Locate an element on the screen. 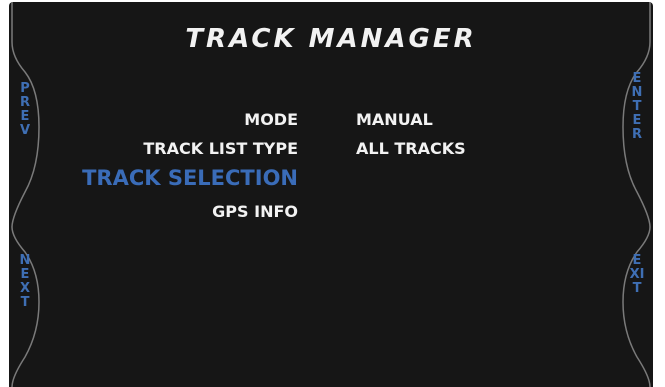 Image resolution: width=665 pixels, height=387 pixels. menu-item-mode: MODE MANUAL is located at coordinates (331, 121).